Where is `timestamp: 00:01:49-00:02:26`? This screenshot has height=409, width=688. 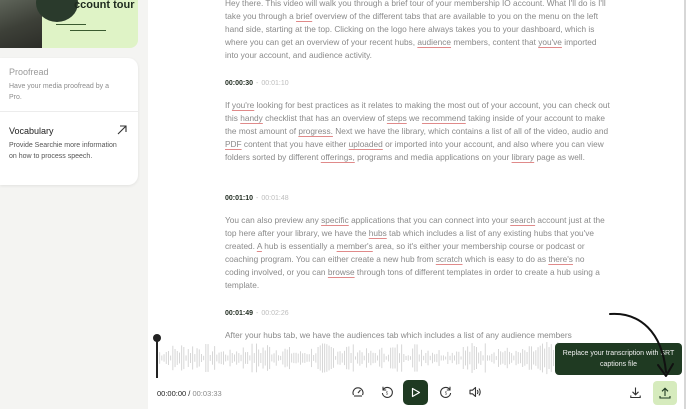 timestamp: 00:01:49-00:02:26 is located at coordinates (257, 313).